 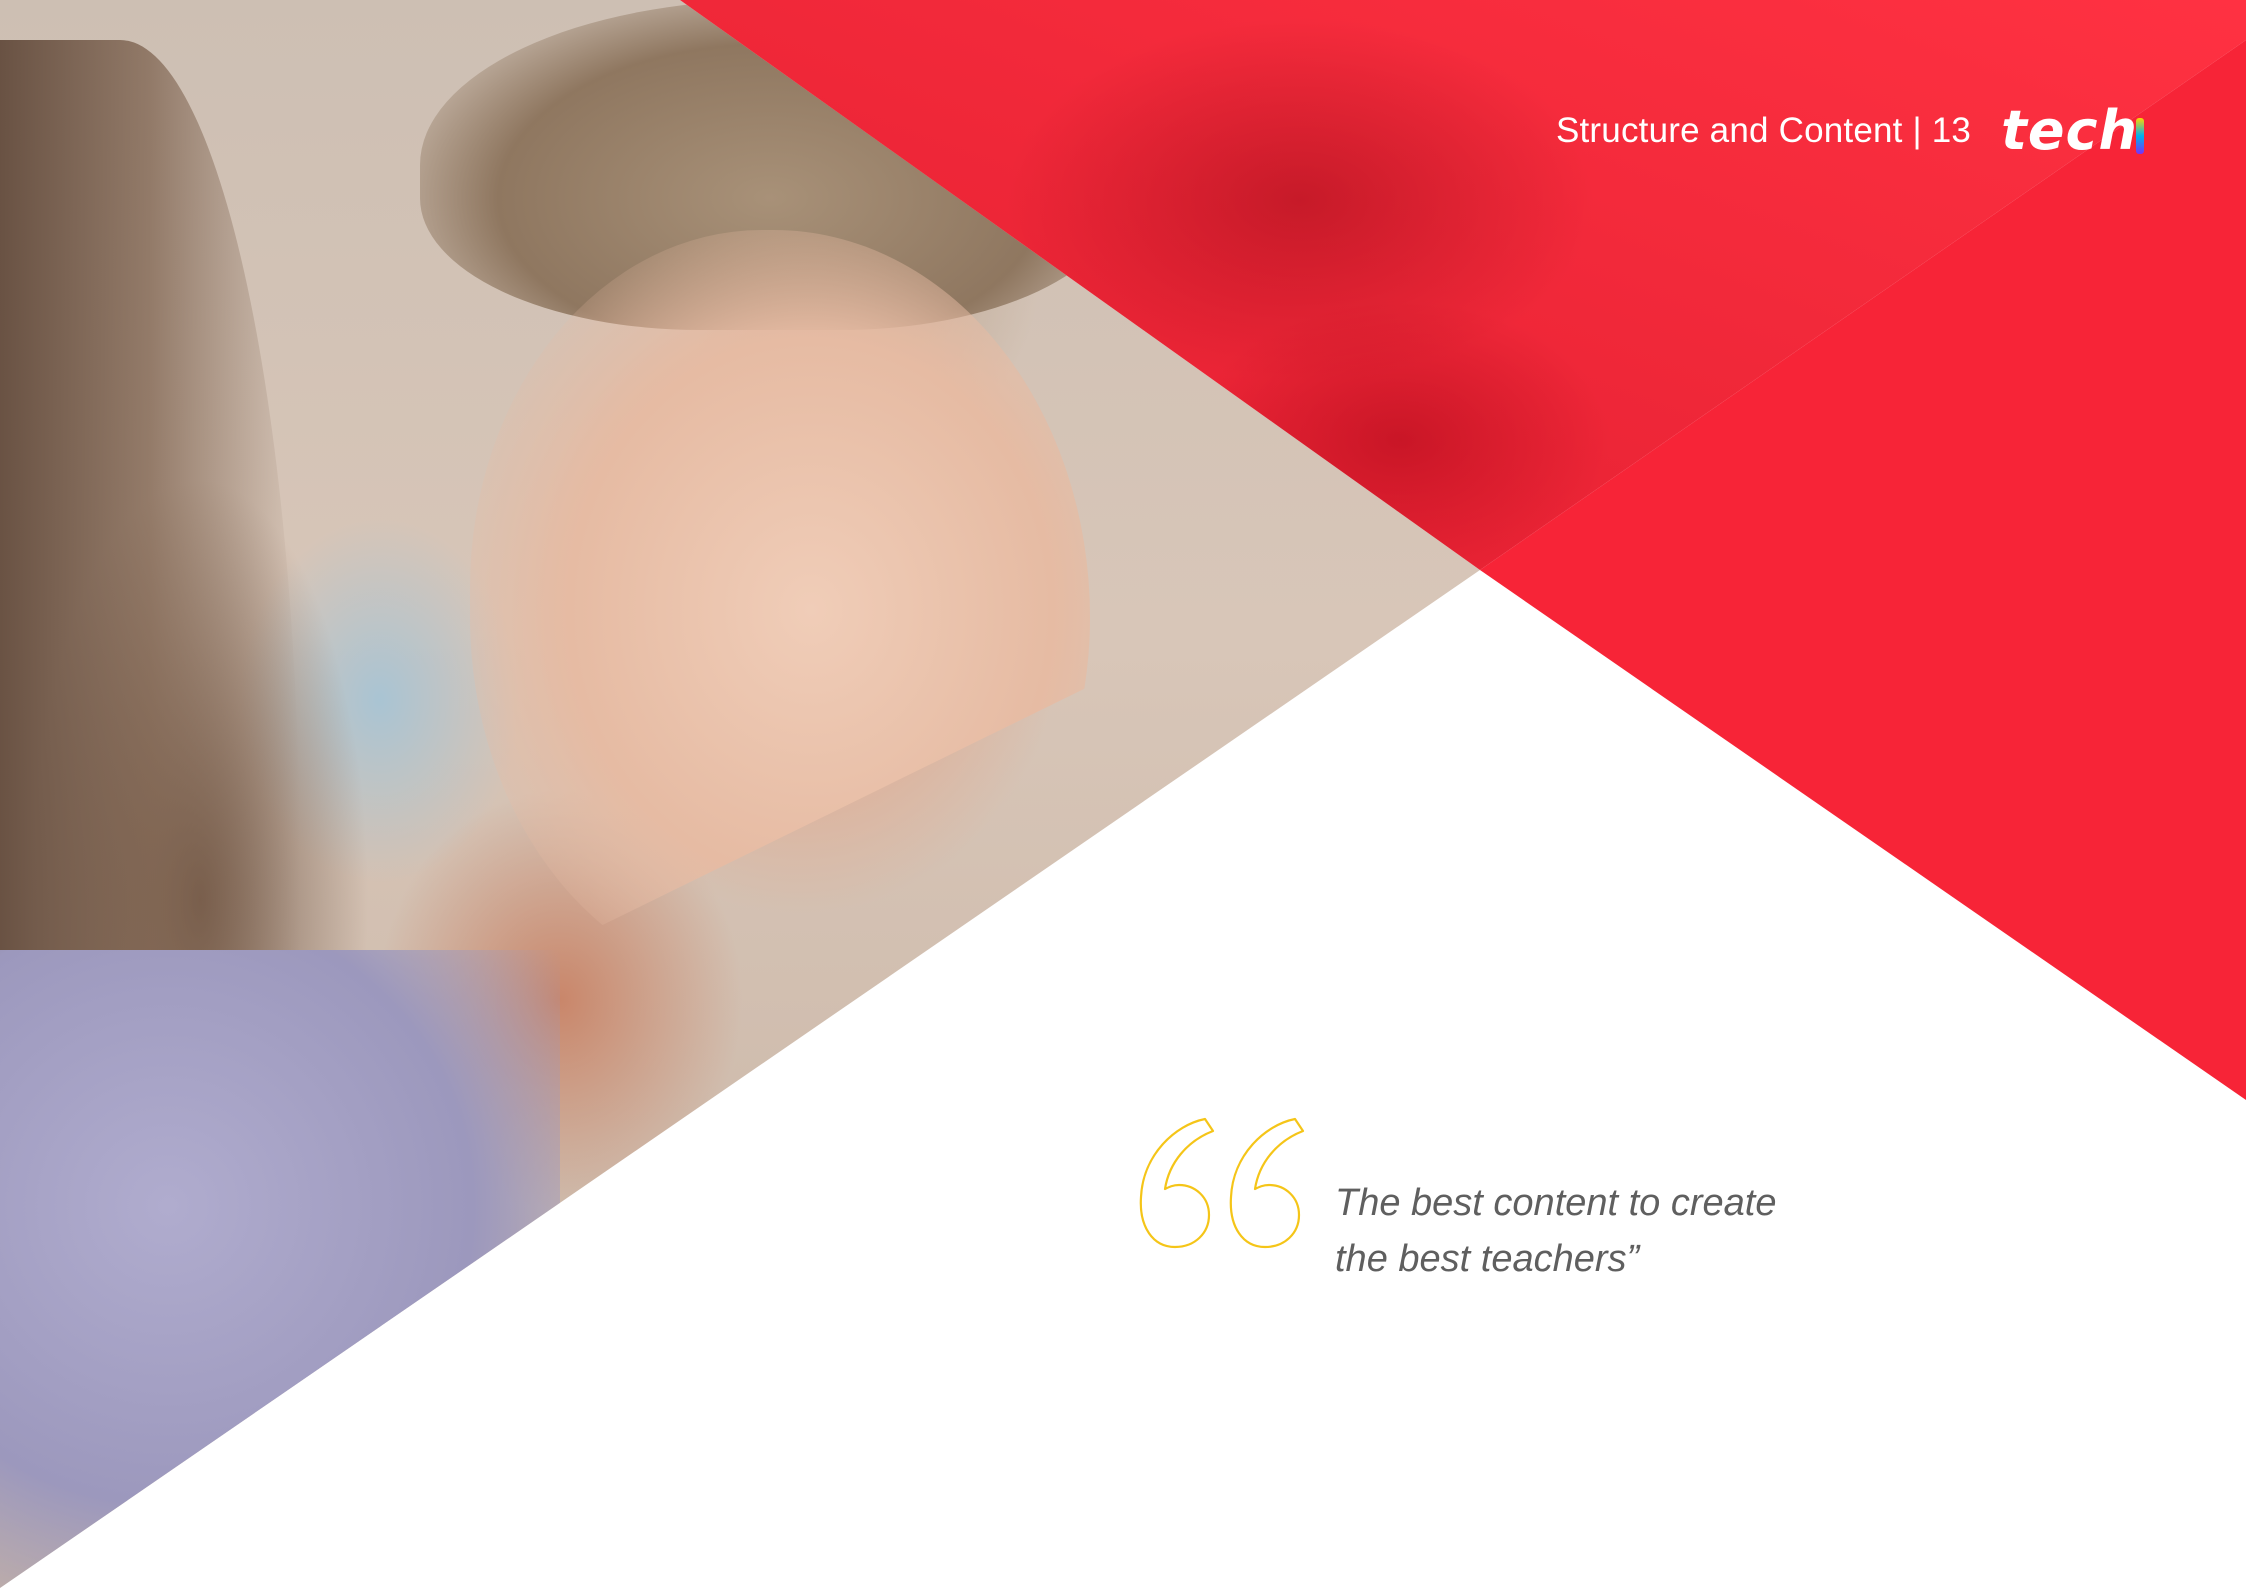 What do you see at coordinates (1487, 1259) in the screenshot?
I see `quote-line-2: the best teachers”` at bounding box center [1487, 1259].